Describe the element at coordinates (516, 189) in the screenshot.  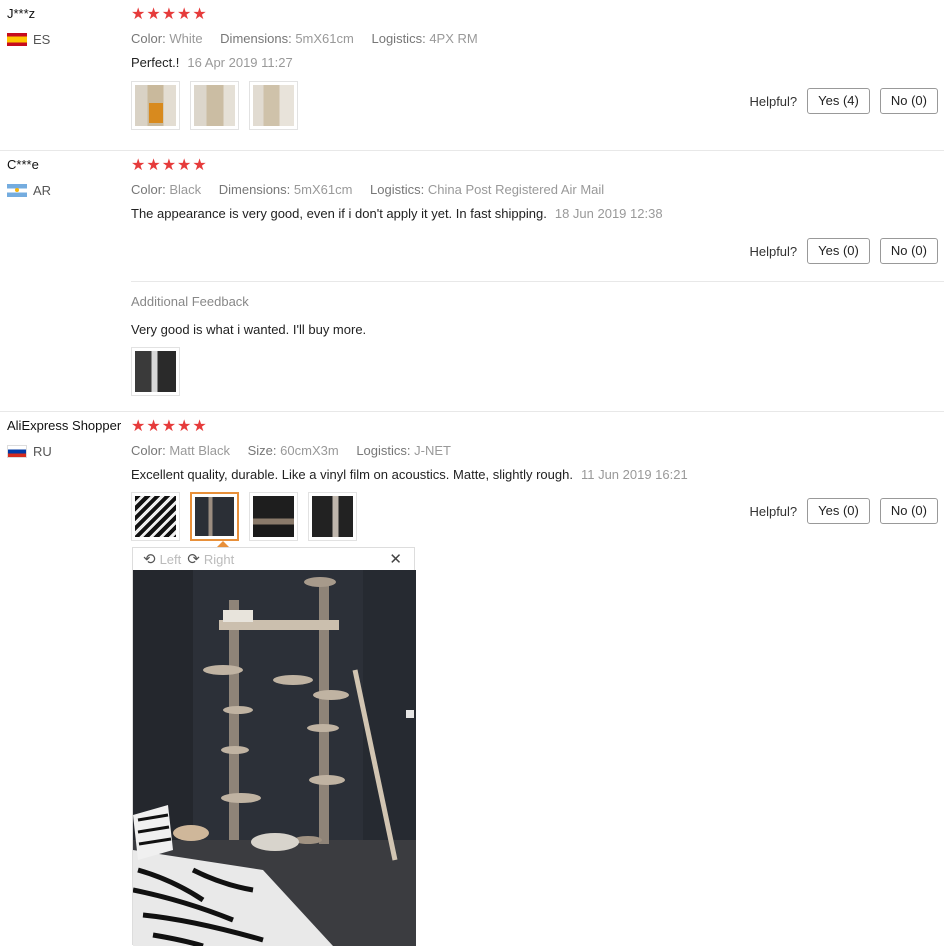
I see `attr-value: China Post Registered Air Mail` at that location.